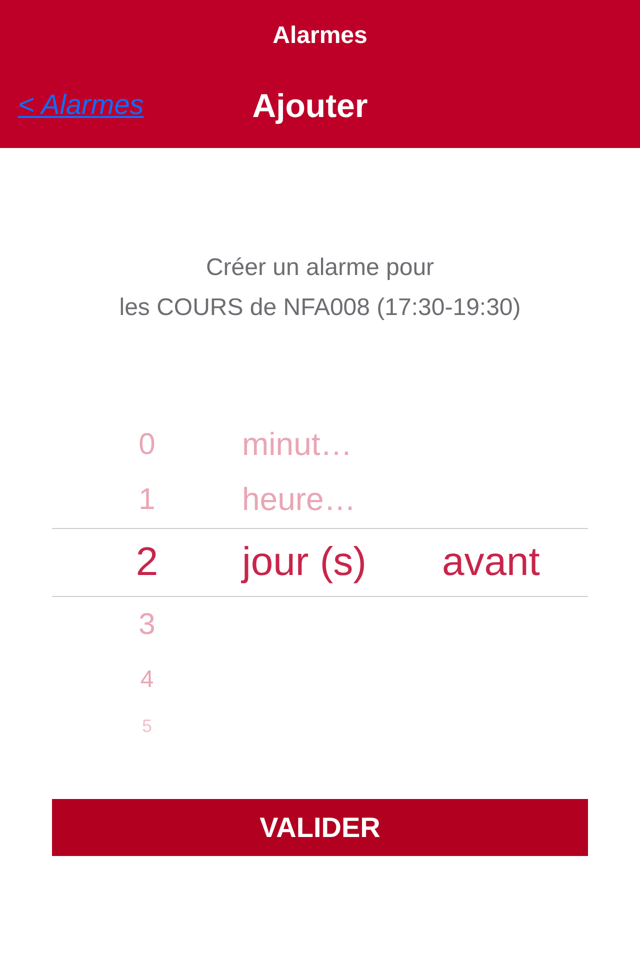  Describe the element at coordinates (147, 499) in the screenshot. I see `picker-option: 1` at that location.